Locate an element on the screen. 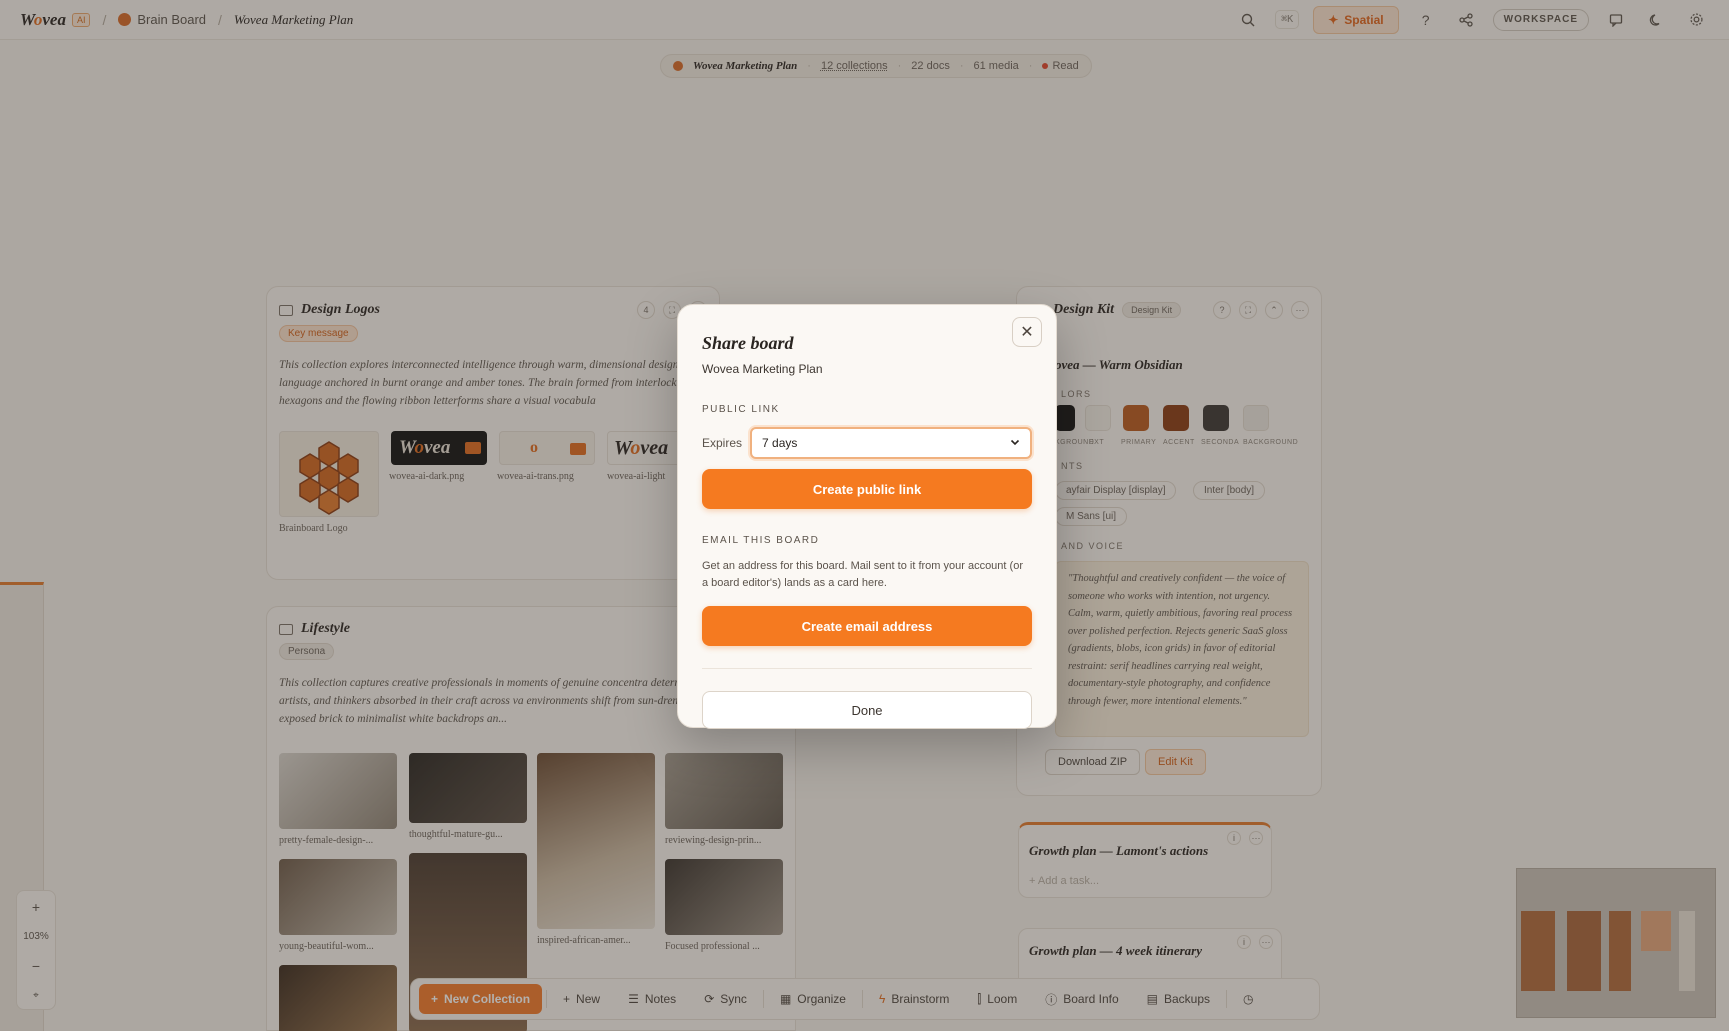 Image resolution: width=1729 pixels, height=1031 pixels. expires-select: 7 days is located at coordinates (891, 443).